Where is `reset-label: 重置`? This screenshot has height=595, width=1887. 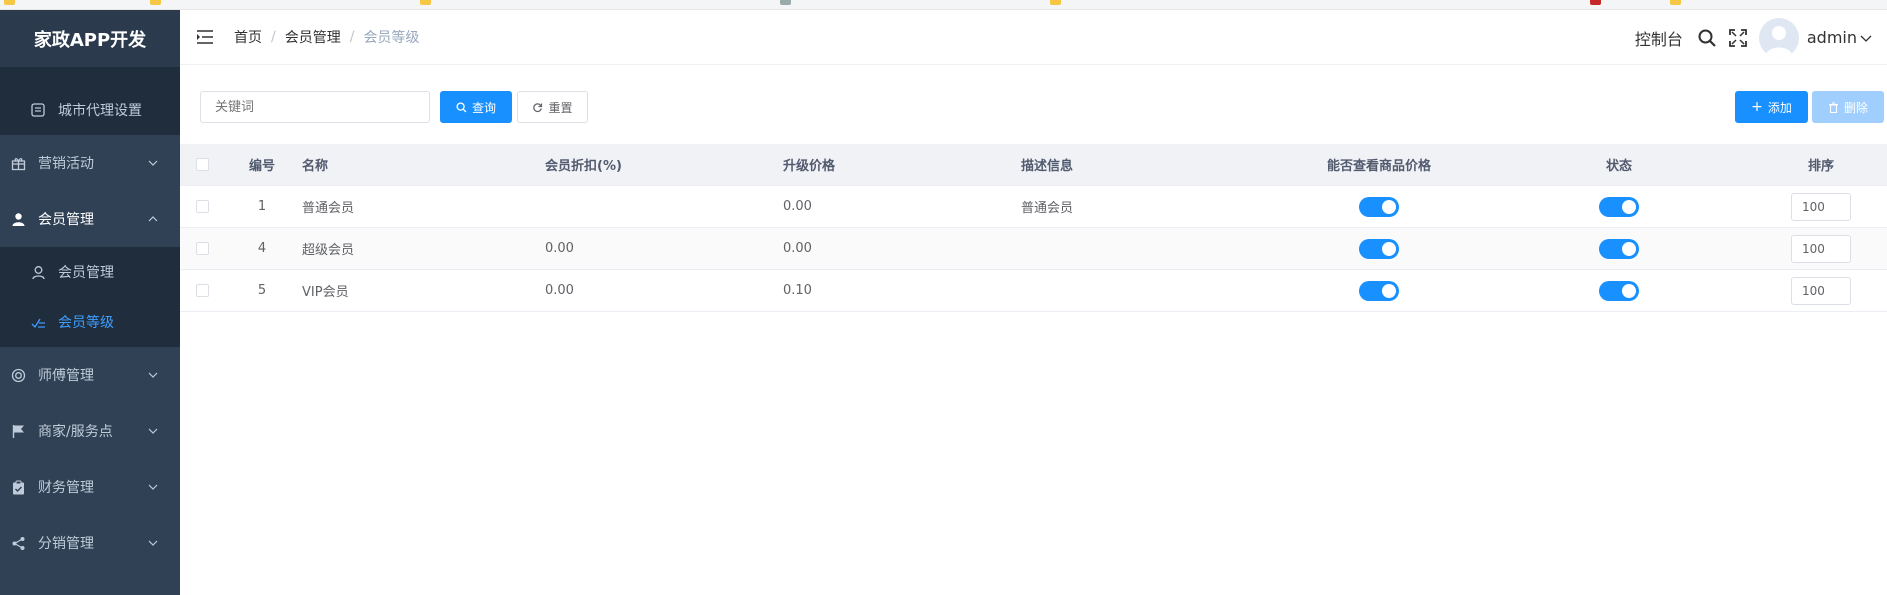
reset-label: 重置 is located at coordinates (560, 107).